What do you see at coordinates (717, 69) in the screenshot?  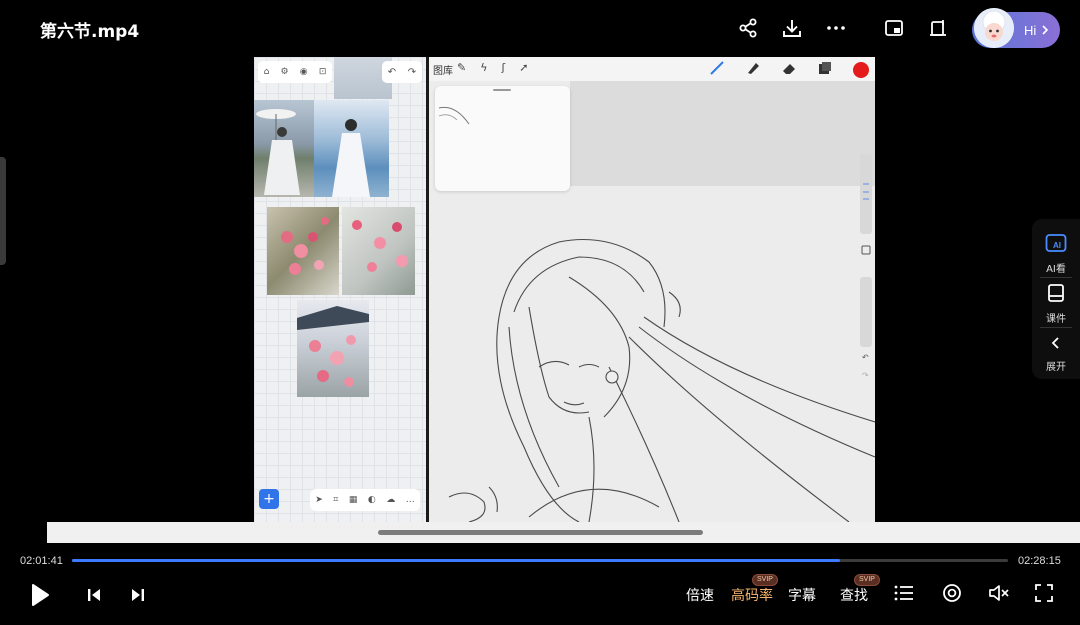 I see `brush-icon` at bounding box center [717, 69].